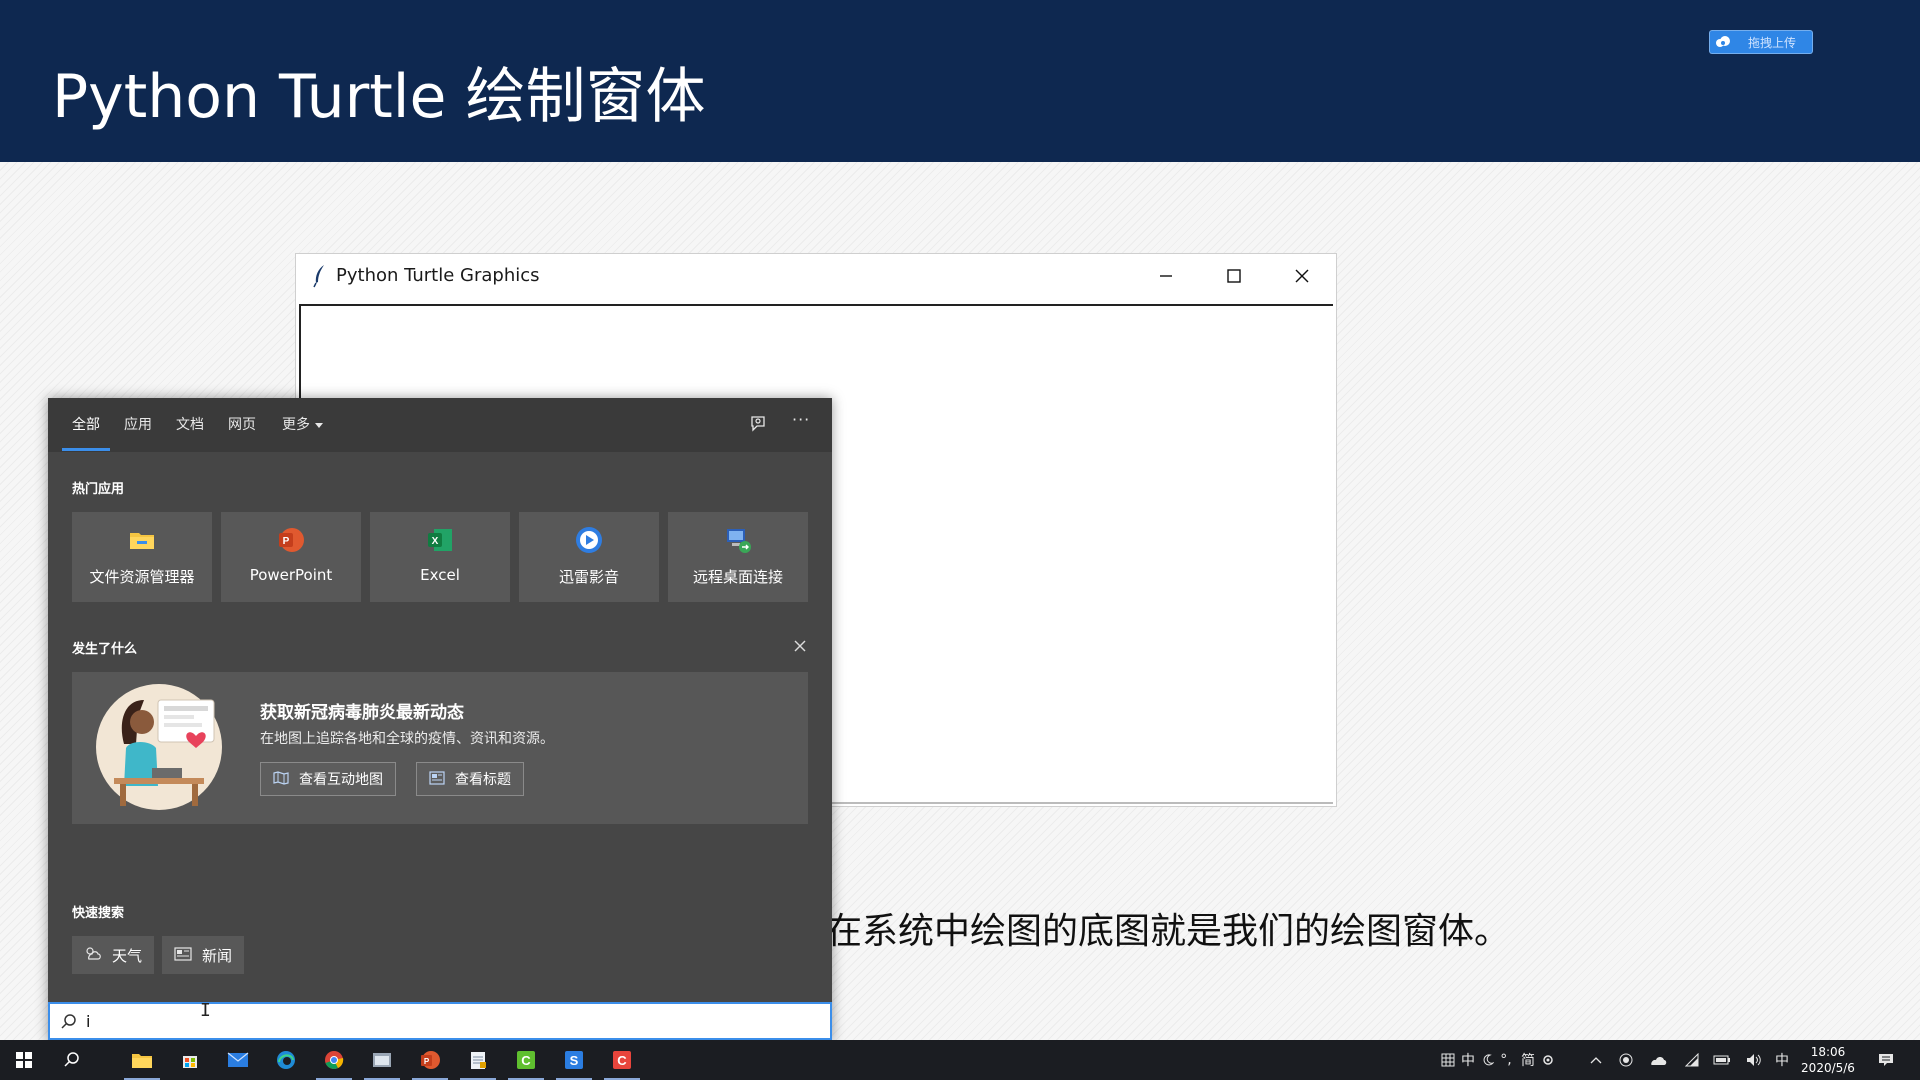  What do you see at coordinates (1528, 1060) in the screenshot?
I see `ime-mode-label: 简` at bounding box center [1528, 1060].